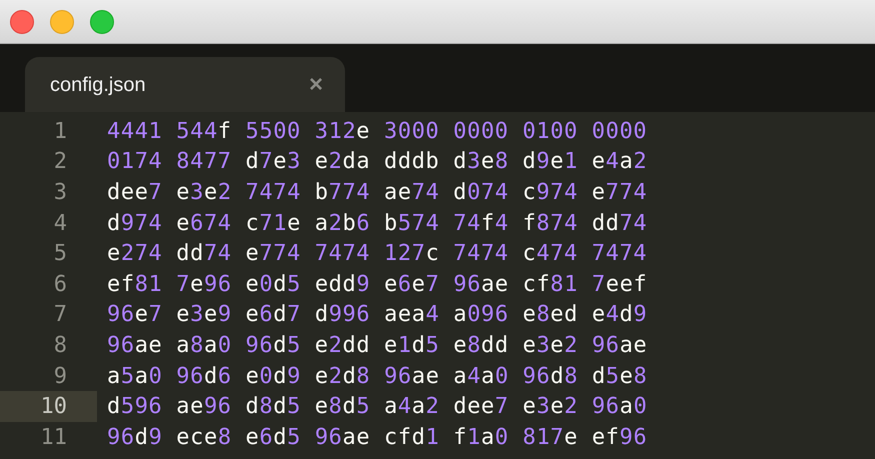  I want to click on code-line: e274 dd74 e774 7474 127c 7474 c474 7474, so click(377, 254).